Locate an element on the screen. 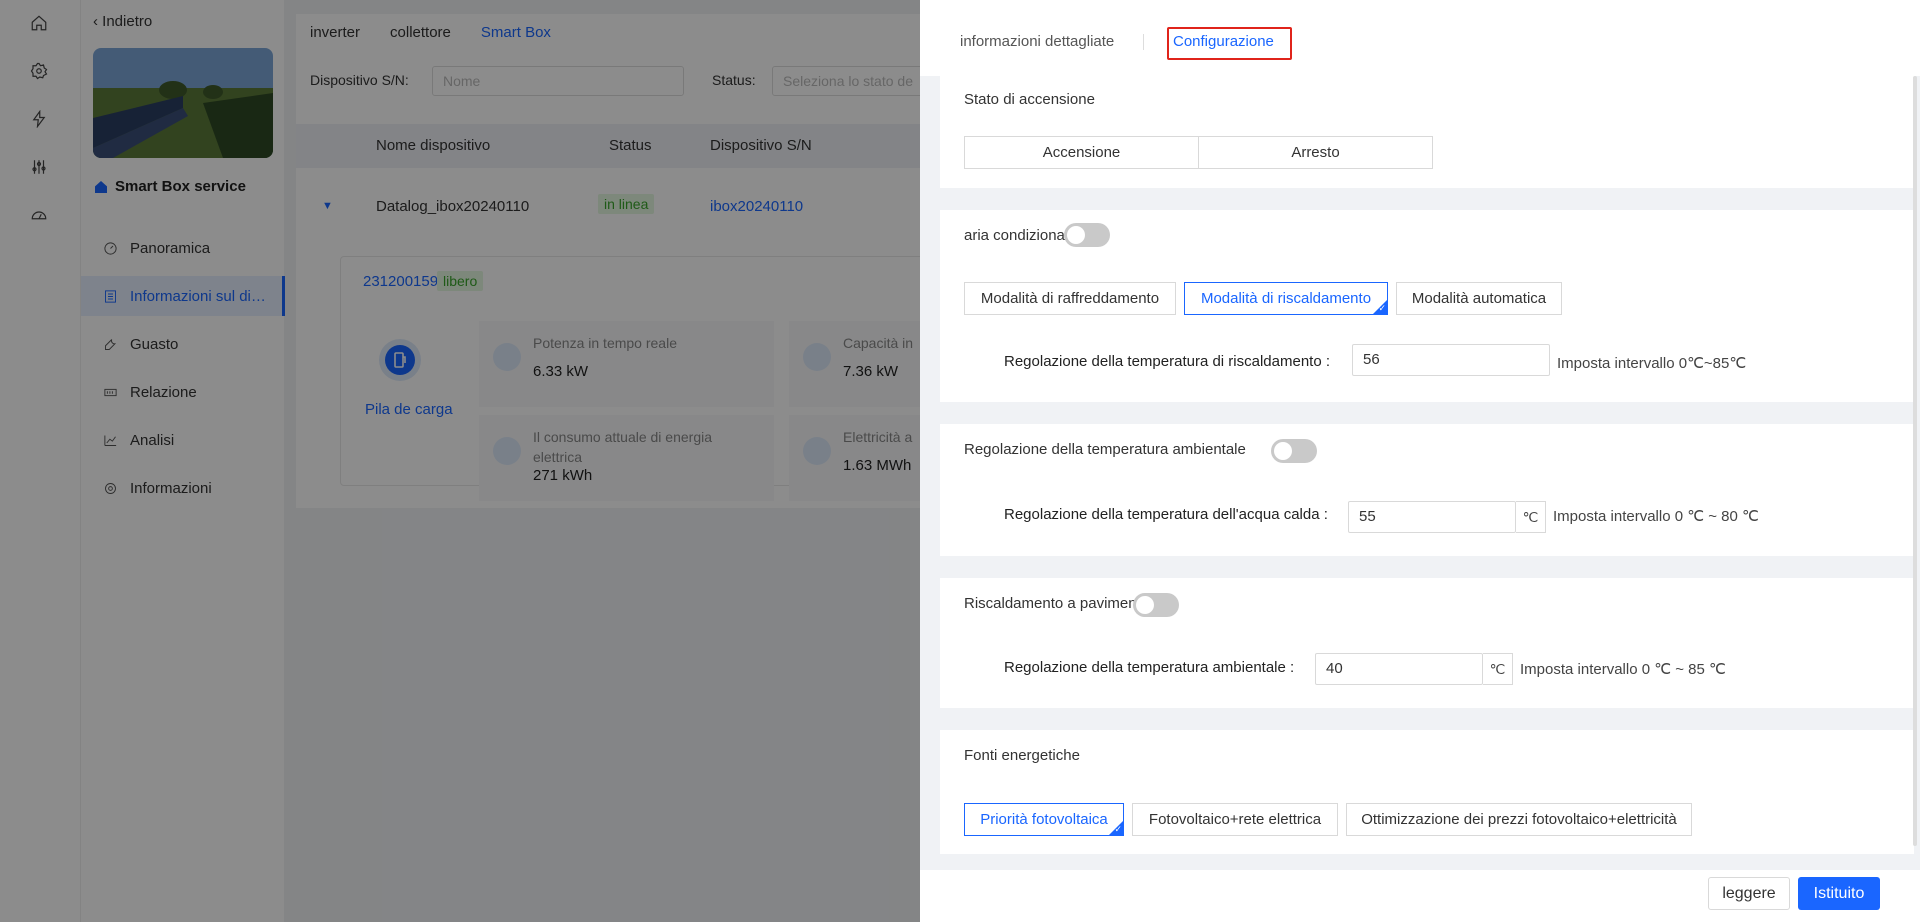 The width and height of the screenshot is (1920, 922). ac-title: aria condizionata is located at coordinates (1021, 235).